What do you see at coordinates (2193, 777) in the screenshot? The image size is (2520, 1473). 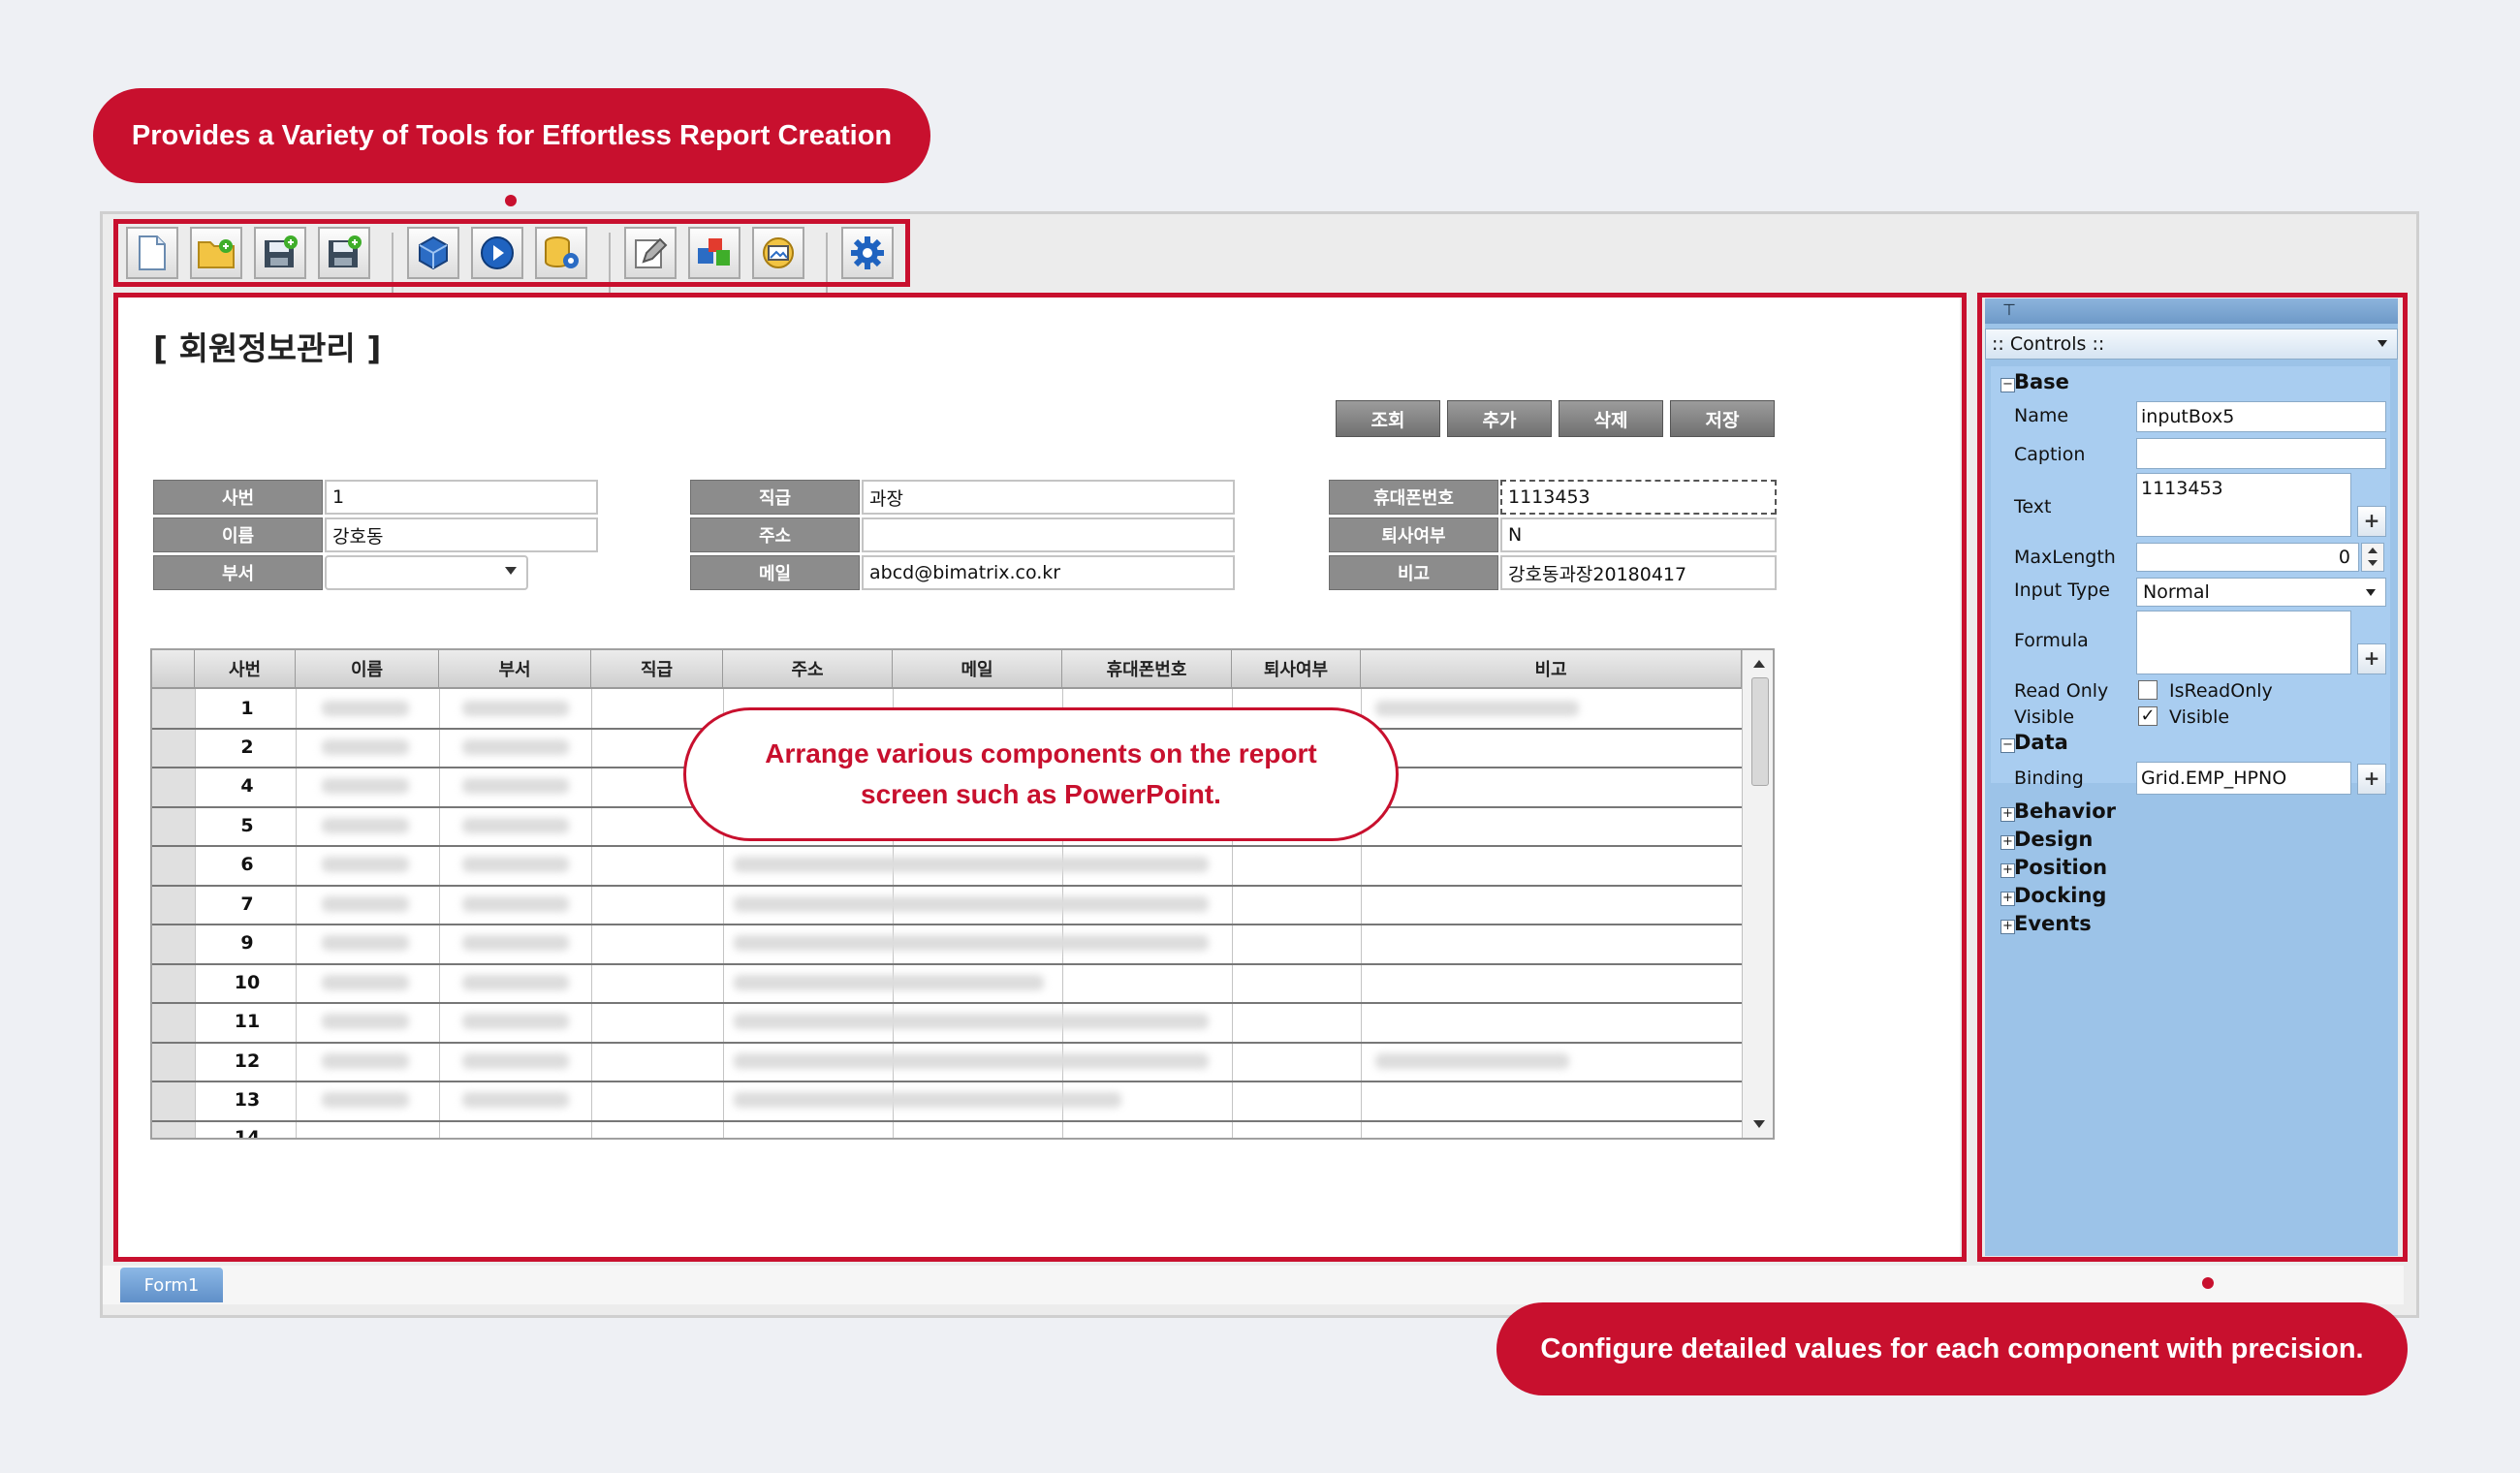 I see `properties-highlight` at bounding box center [2193, 777].